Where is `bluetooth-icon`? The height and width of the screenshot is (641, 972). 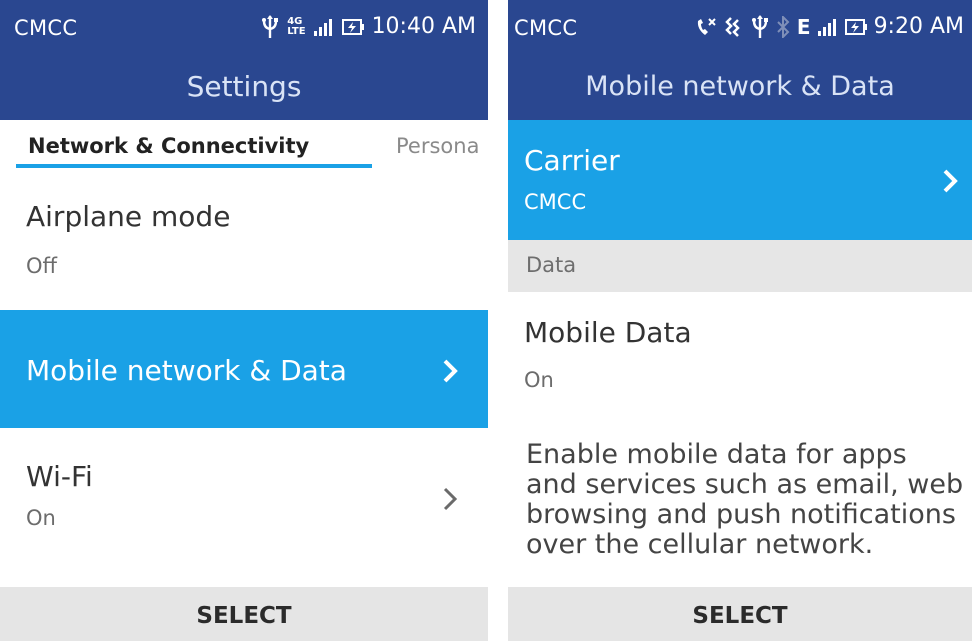
bluetooth-icon is located at coordinates (783, 26).